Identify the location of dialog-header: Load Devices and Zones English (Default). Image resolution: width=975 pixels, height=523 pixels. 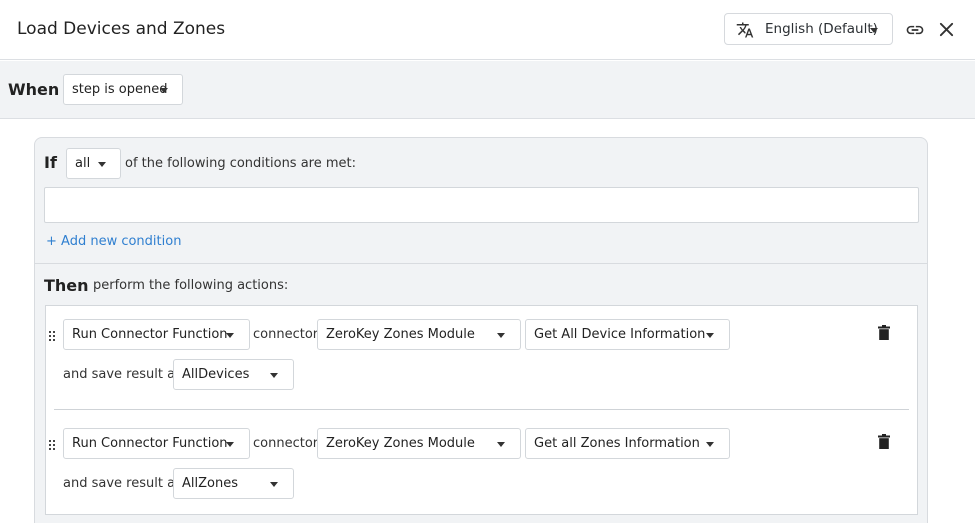
(487, 30).